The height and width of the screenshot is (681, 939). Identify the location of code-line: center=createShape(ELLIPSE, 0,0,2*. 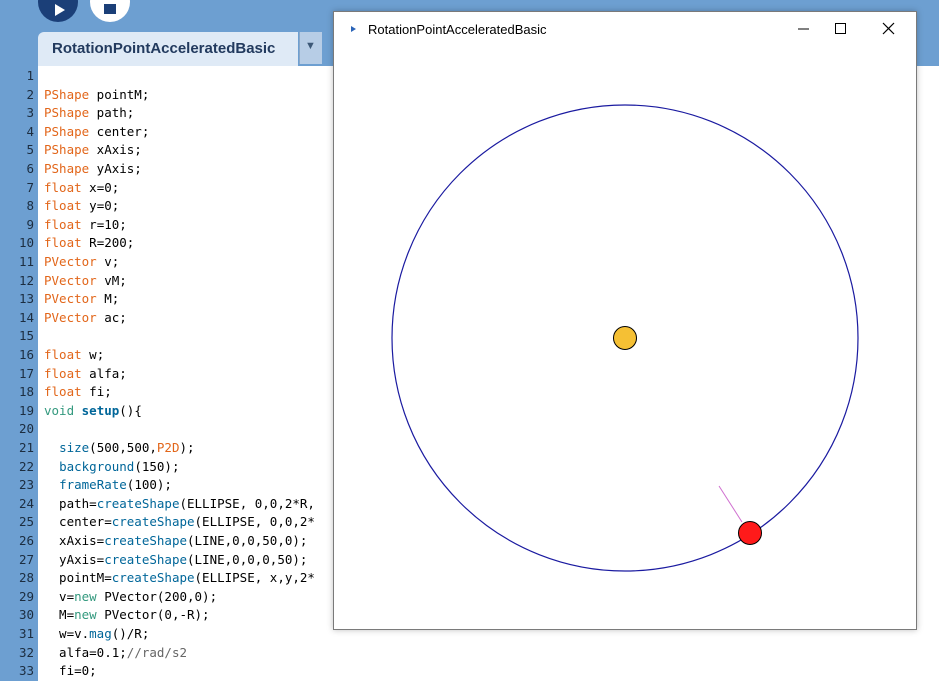
(179, 522).